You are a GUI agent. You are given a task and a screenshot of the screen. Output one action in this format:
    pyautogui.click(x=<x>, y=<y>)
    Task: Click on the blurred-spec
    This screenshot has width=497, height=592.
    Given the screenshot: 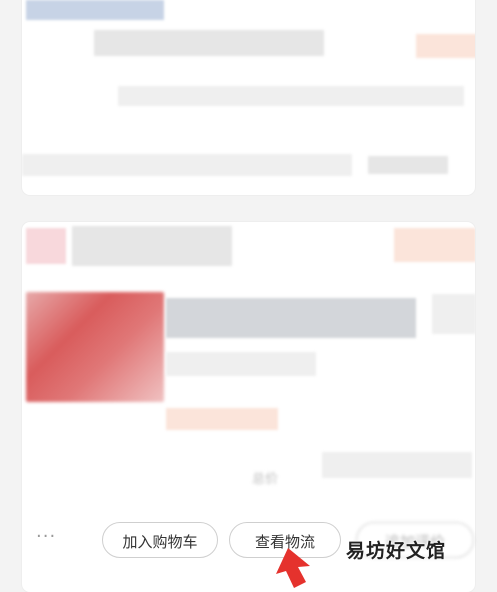 What is the action you would take?
    pyautogui.click(x=291, y=96)
    